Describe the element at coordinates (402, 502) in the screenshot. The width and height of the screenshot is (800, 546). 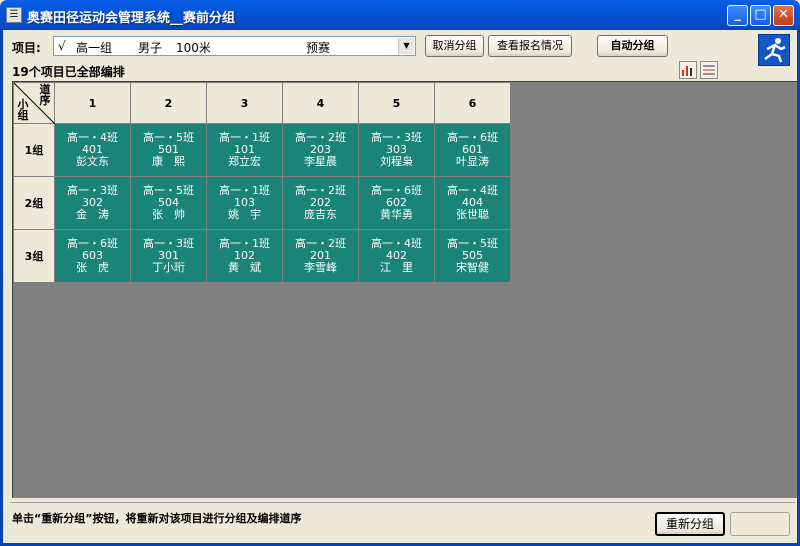
I see `status-divider` at that location.